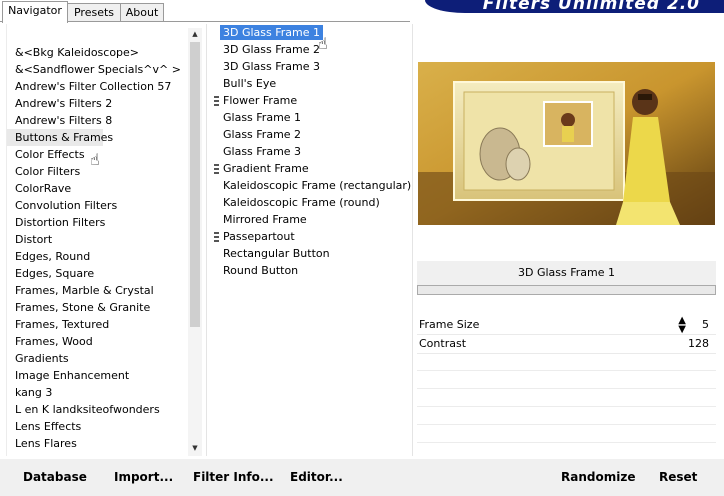 The image size is (724, 496). I want to click on filter-item: Glass Frame 3, so click(310, 151).